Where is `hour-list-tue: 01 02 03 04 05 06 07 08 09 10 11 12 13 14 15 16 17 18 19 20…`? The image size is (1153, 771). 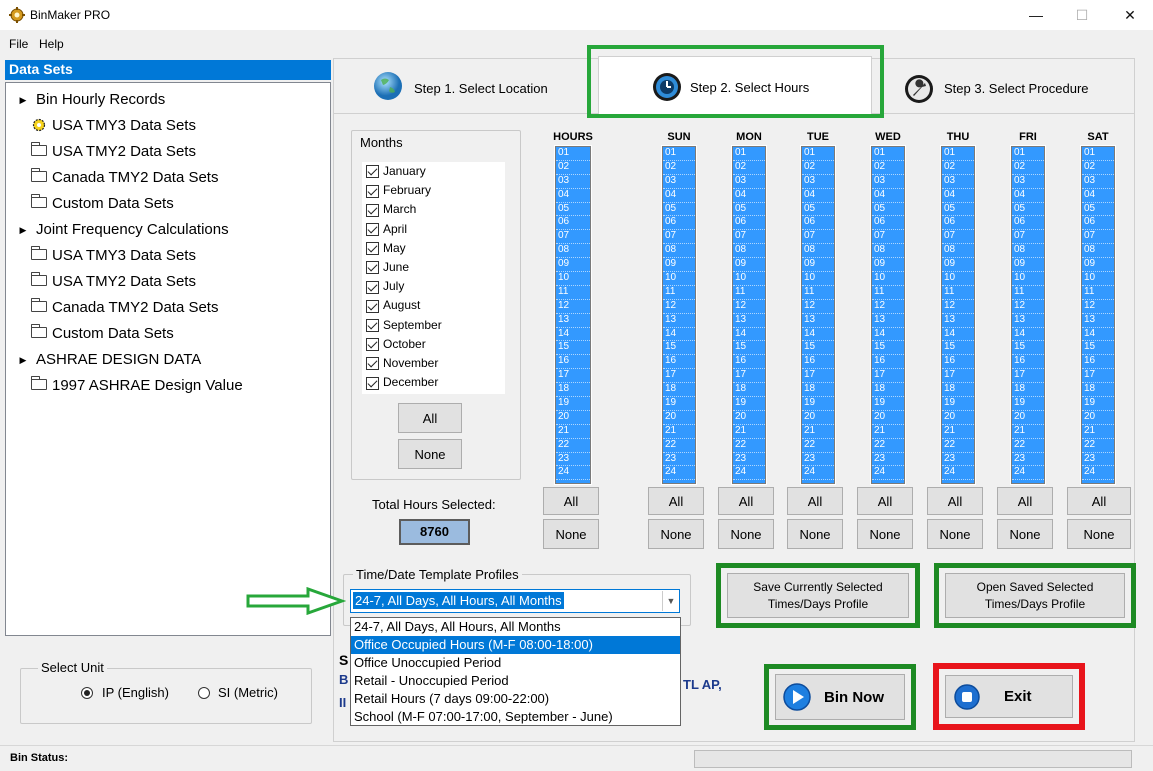
hour-list-tue: 01 02 03 04 05 06 07 08 09 10 11 12 13 14 15 16 17 18 19 20… is located at coordinates (818, 315).